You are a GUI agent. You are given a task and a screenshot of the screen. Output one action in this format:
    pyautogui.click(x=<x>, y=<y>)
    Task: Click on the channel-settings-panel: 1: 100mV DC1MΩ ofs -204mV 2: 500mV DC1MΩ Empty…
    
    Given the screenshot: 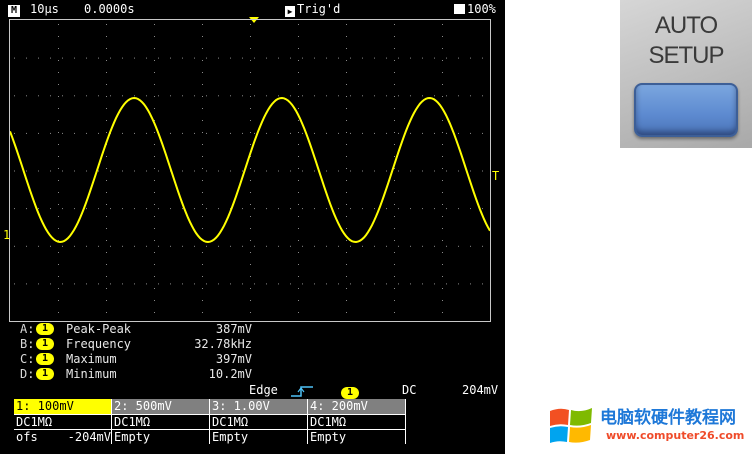 What is the action you would take?
    pyautogui.click(x=210, y=421)
    